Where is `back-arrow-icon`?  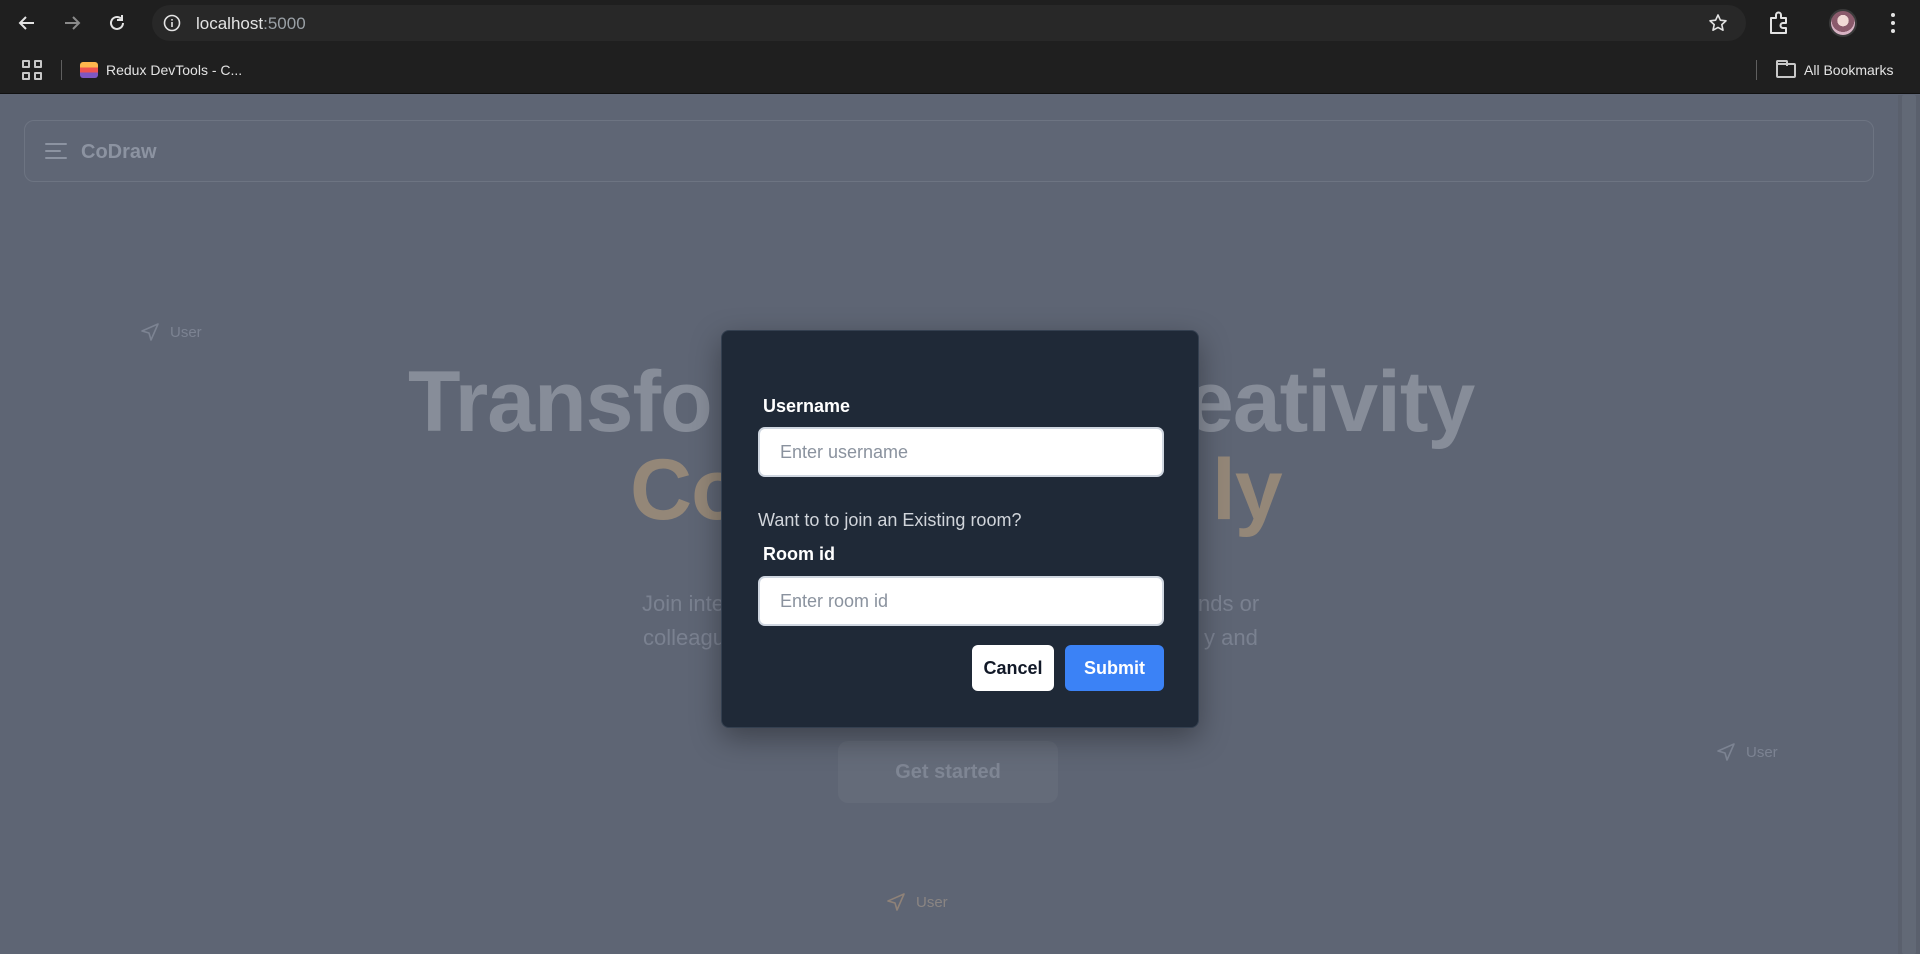 back-arrow-icon is located at coordinates (27, 23).